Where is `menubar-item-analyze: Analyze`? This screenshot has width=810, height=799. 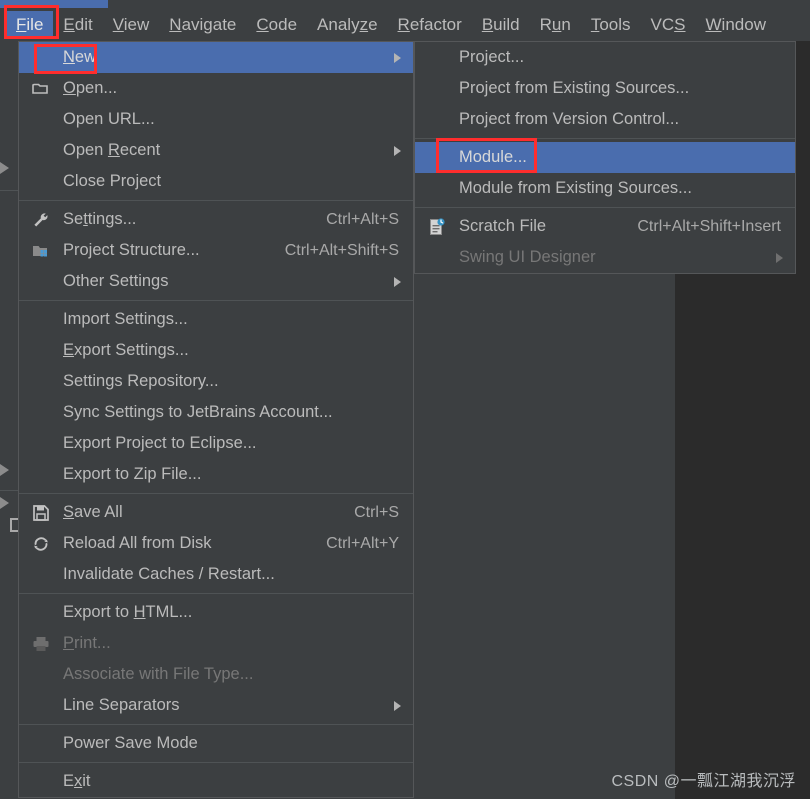 menubar-item-analyze: Analyze is located at coordinates (347, 25).